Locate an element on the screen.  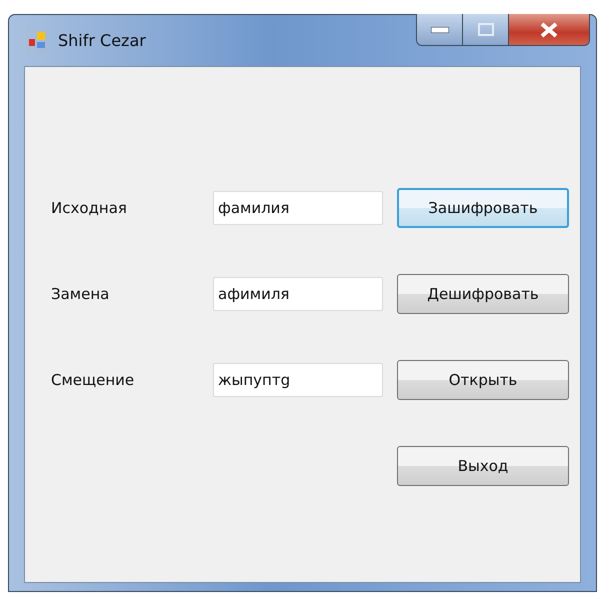
field-label: Замена is located at coordinates (80, 294).